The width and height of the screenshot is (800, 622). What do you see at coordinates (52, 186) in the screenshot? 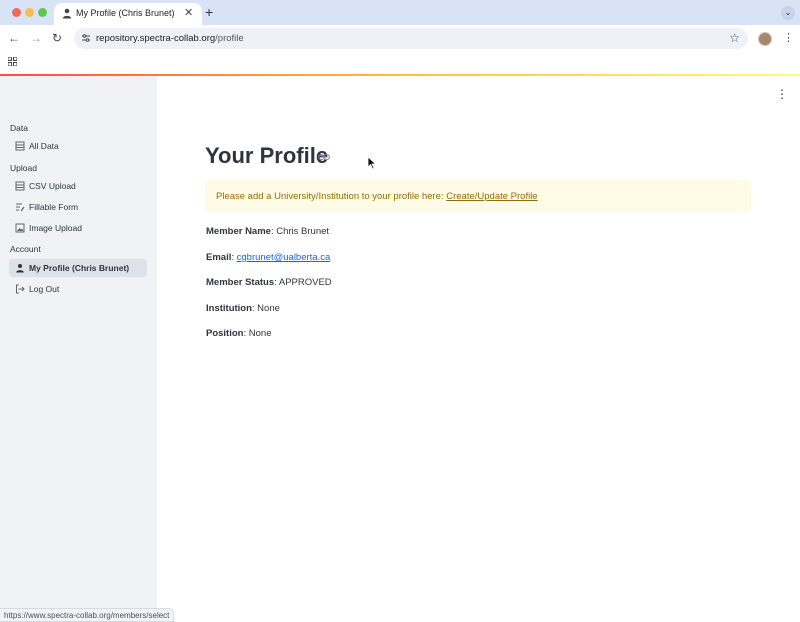
I see `sidebar-item-label: CSV Upload` at bounding box center [52, 186].